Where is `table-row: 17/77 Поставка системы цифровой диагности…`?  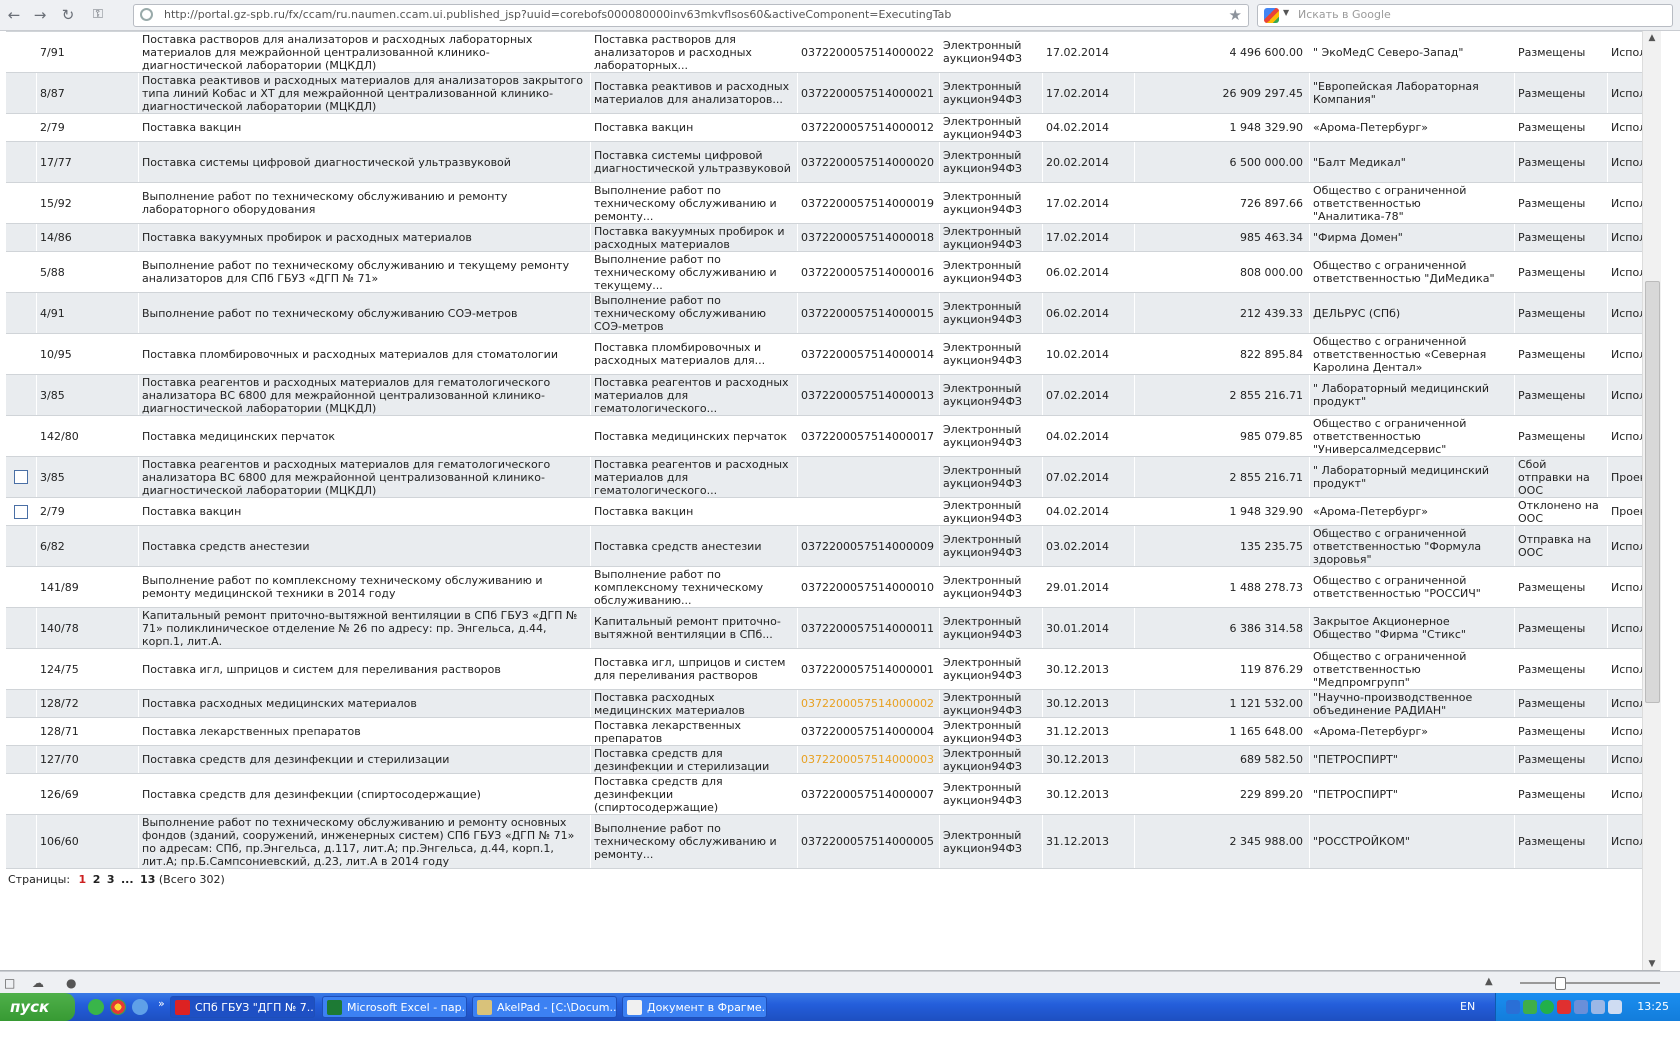 table-row: 17/77 Поставка системы цифровой диагности… is located at coordinates (833, 162).